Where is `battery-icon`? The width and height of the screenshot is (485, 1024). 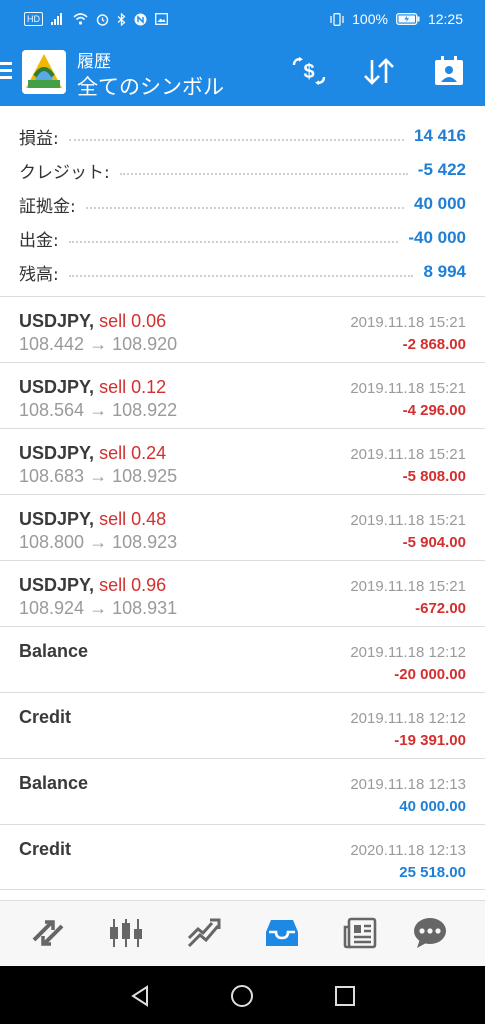
battery-icon is located at coordinates (408, 19).